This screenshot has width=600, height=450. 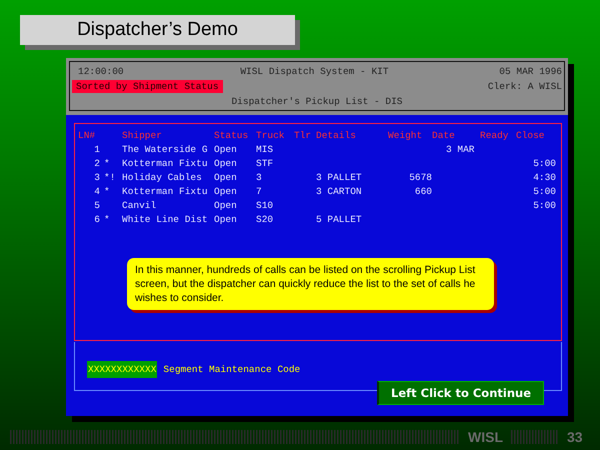 I want to click on table-cell-text: 660, so click(x=423, y=191).